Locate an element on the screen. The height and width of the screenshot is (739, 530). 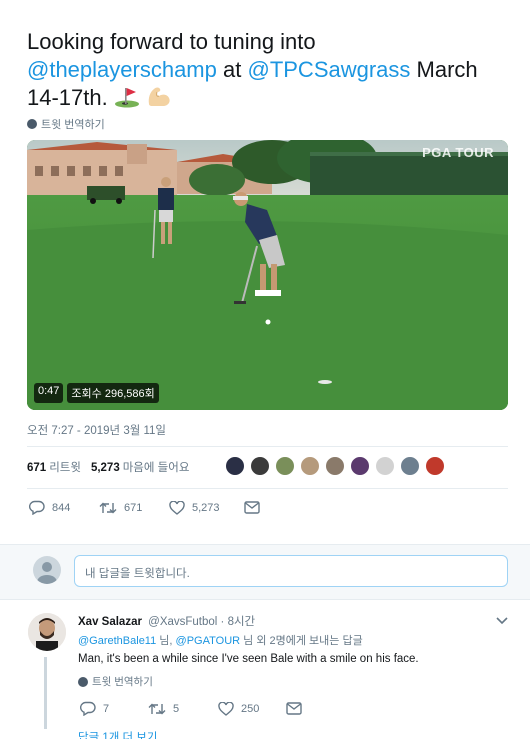
retweet-count: 671 is located at coordinates (133, 507).